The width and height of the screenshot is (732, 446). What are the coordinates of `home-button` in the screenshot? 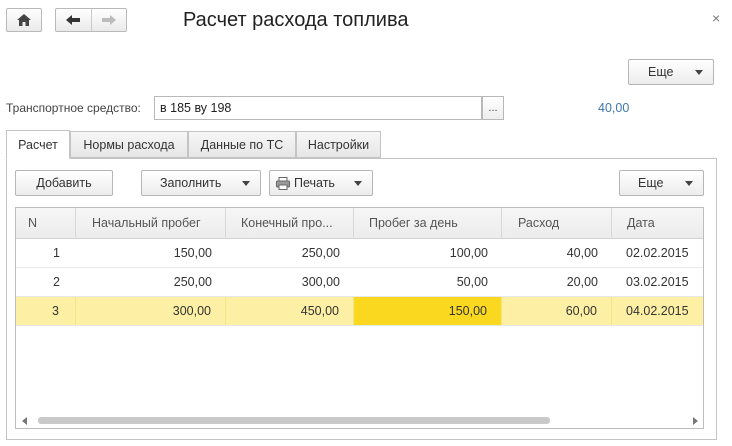 It's located at (24, 20).